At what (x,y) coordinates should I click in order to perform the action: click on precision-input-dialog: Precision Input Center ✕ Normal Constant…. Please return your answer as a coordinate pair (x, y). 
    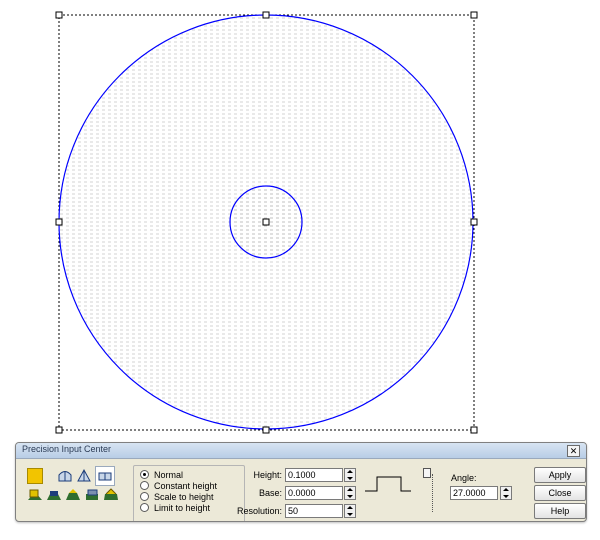
    Looking at the image, I should click on (301, 482).